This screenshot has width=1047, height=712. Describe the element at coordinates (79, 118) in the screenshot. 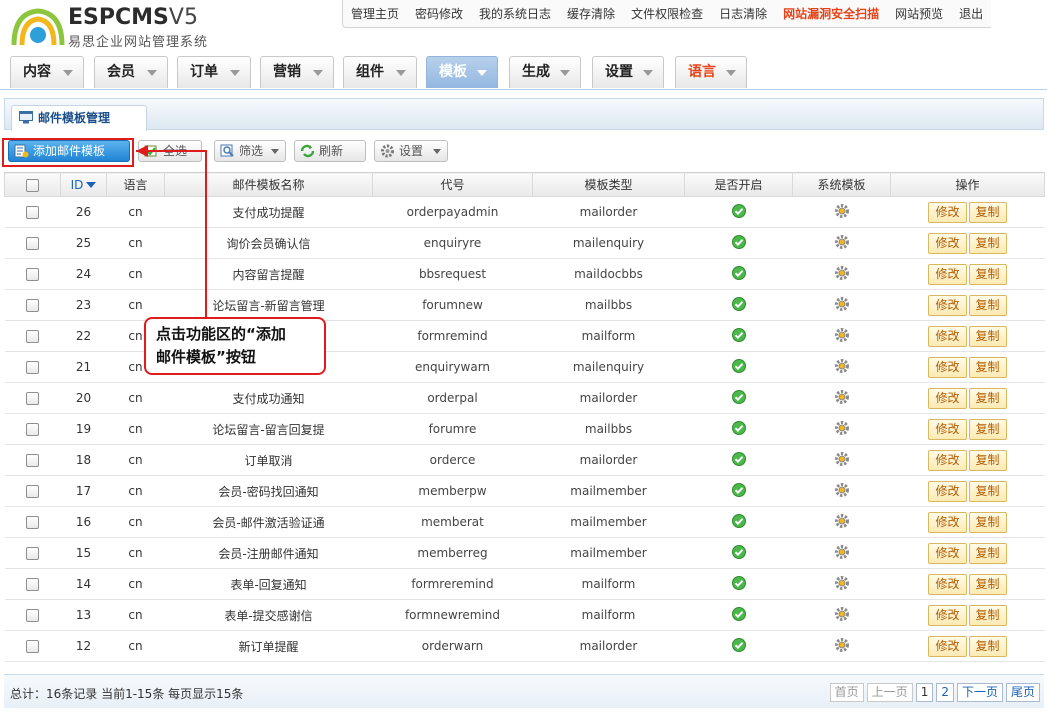

I see `tab-mail-template-manage: 邮件模板管理` at that location.